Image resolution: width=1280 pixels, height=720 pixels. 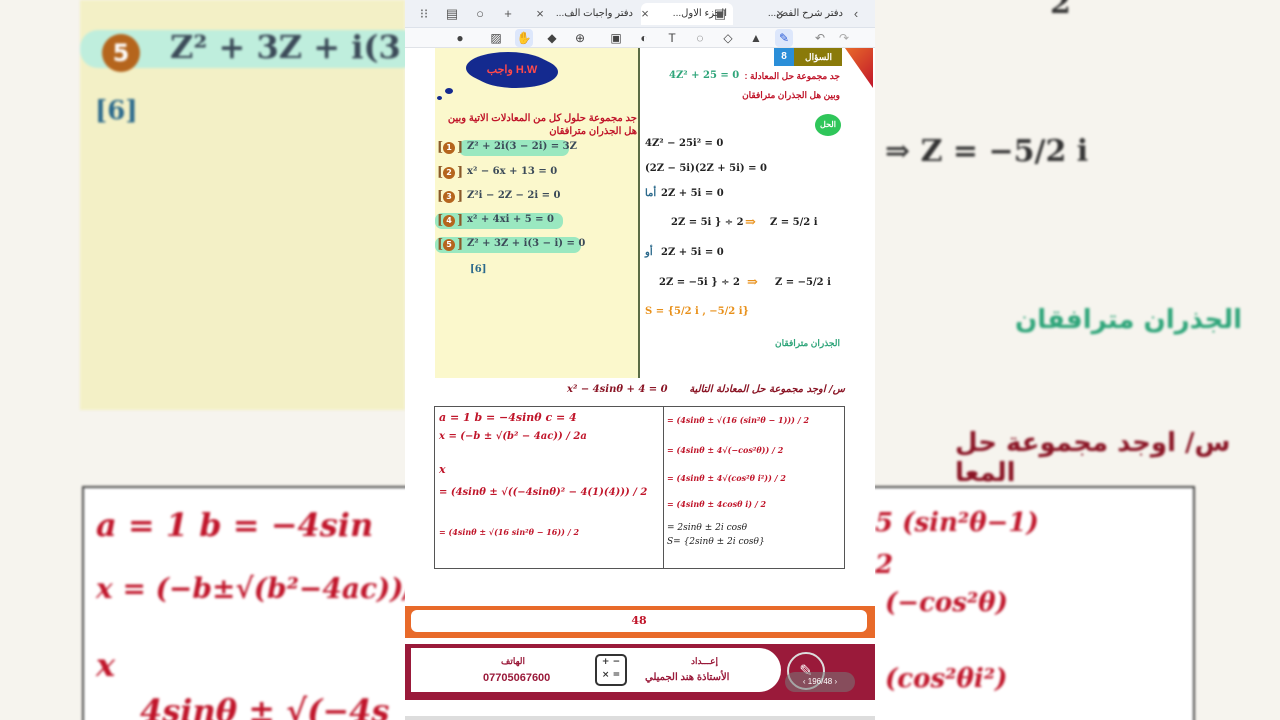 What do you see at coordinates (1129, 320) in the screenshot?
I see `bg-conjugate-text: الجذران مترافقان` at bounding box center [1129, 320].